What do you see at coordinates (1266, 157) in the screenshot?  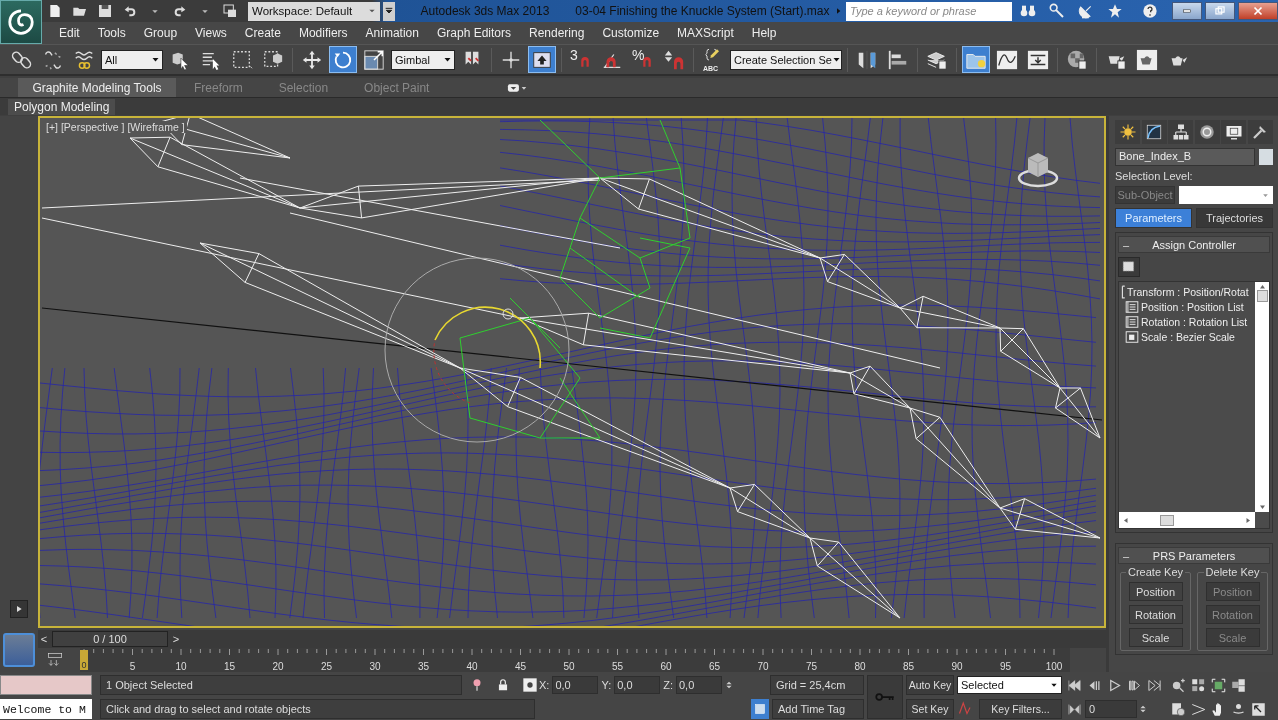 I see `color-swatch` at bounding box center [1266, 157].